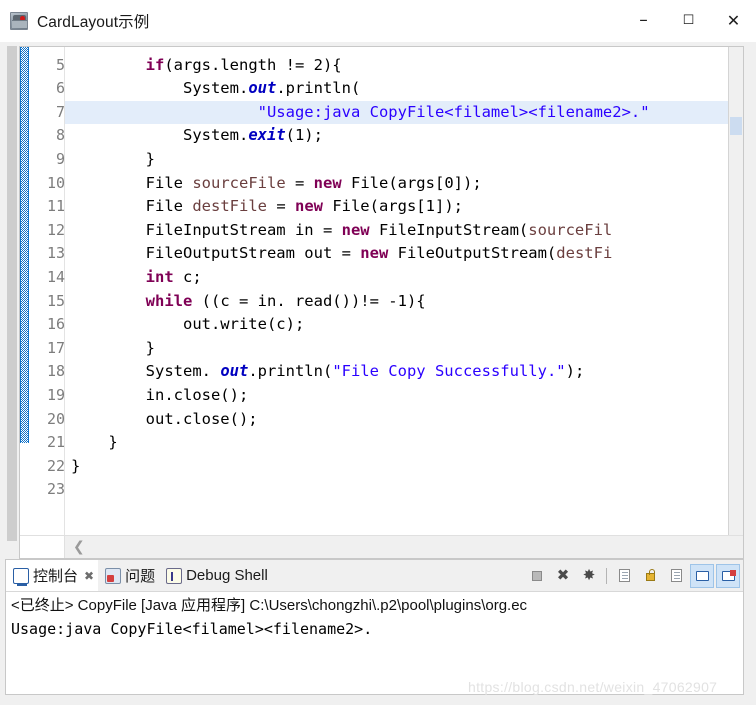 Image resolution: width=756 pixels, height=705 pixels. Describe the element at coordinates (584, 253) in the screenshot. I see `code-token: destFi` at that location.